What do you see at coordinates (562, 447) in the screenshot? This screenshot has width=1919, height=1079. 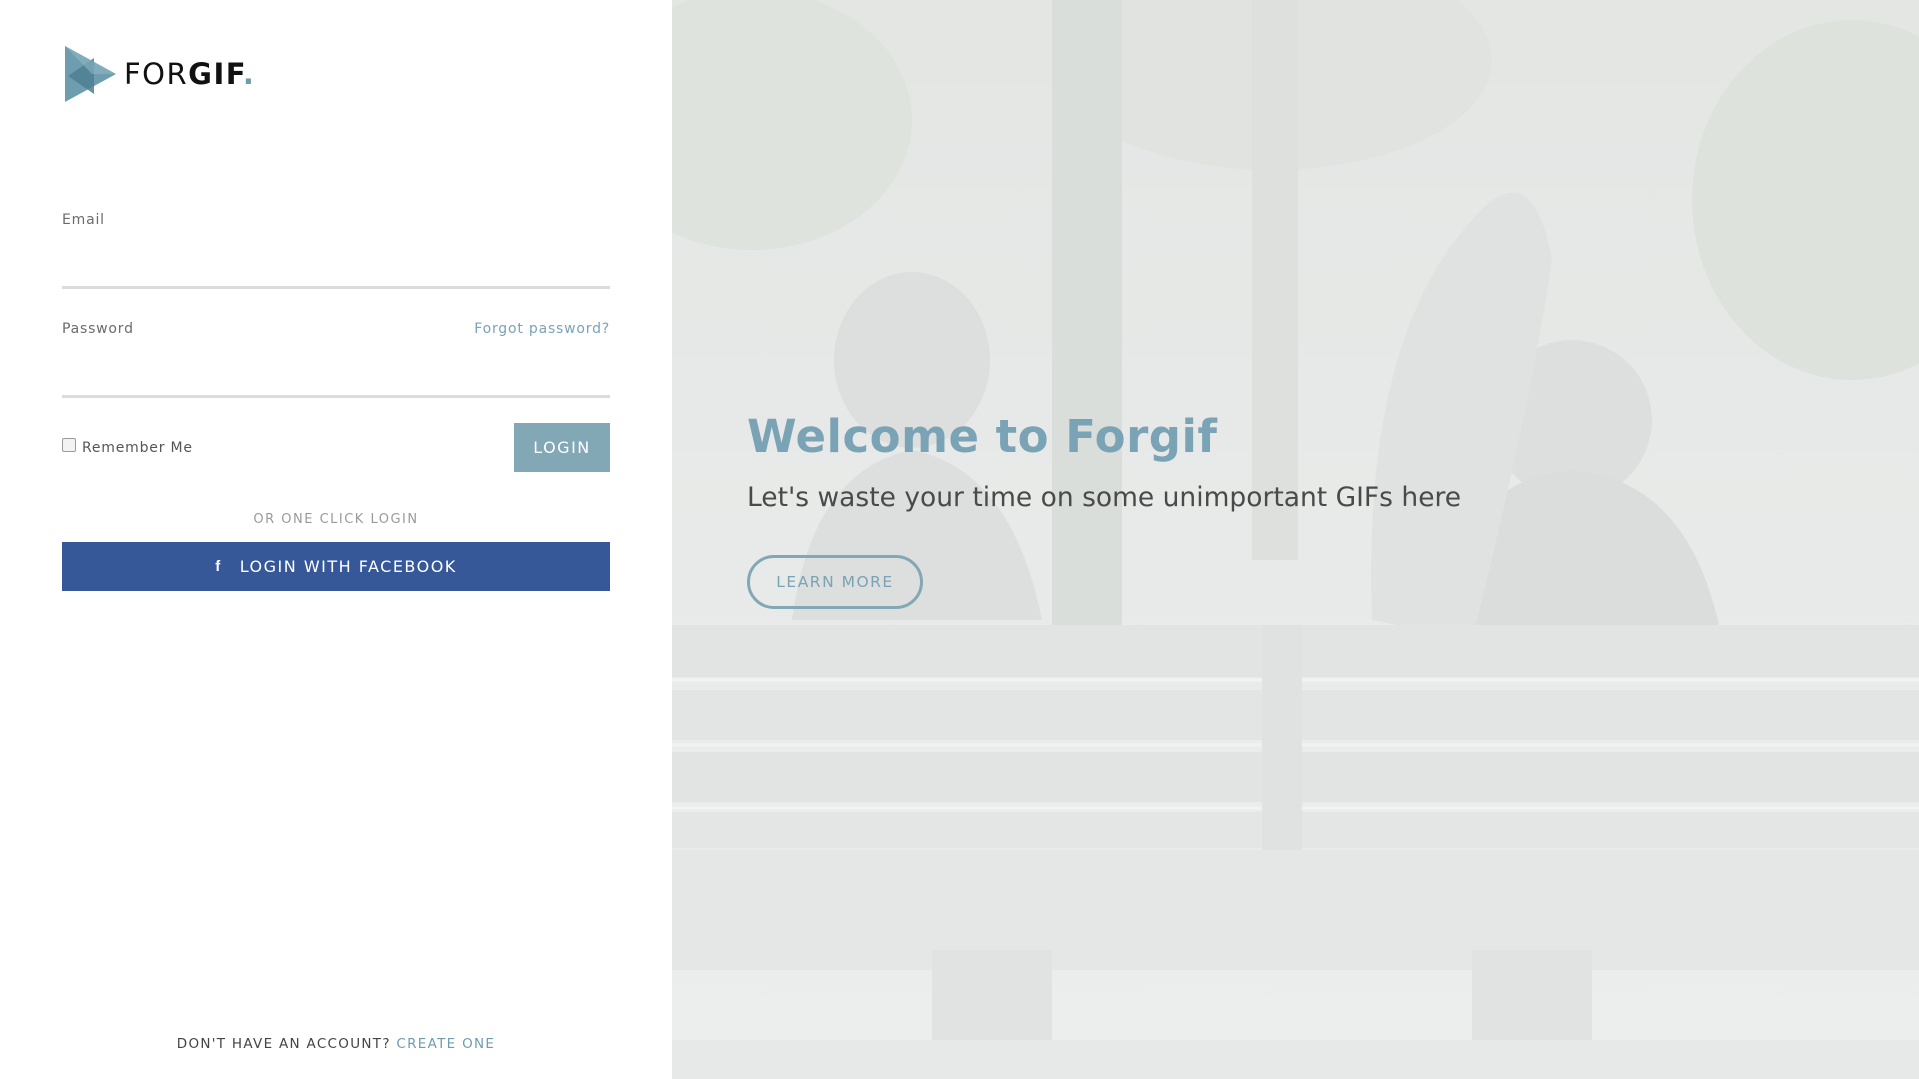 I see `login-button: LOGIN` at bounding box center [562, 447].